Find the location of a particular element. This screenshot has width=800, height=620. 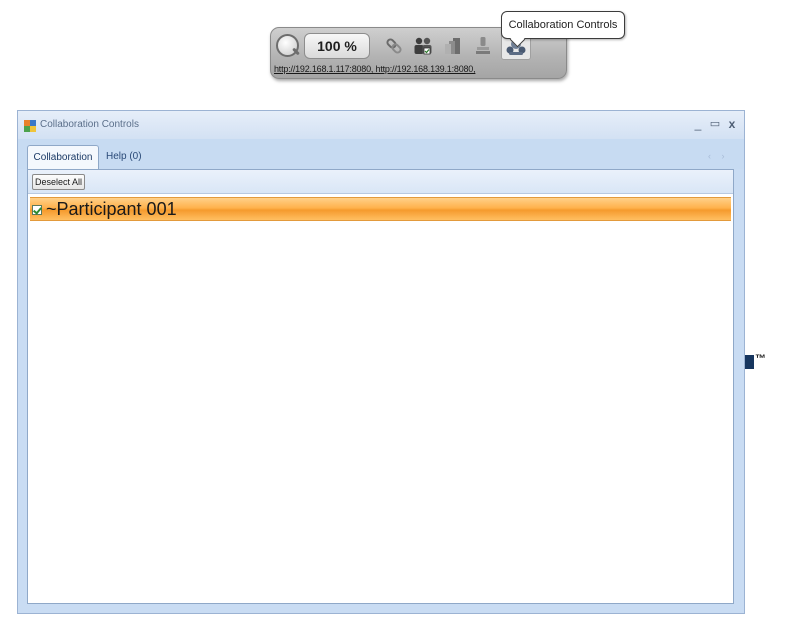

link-icon is located at coordinates (394, 46).